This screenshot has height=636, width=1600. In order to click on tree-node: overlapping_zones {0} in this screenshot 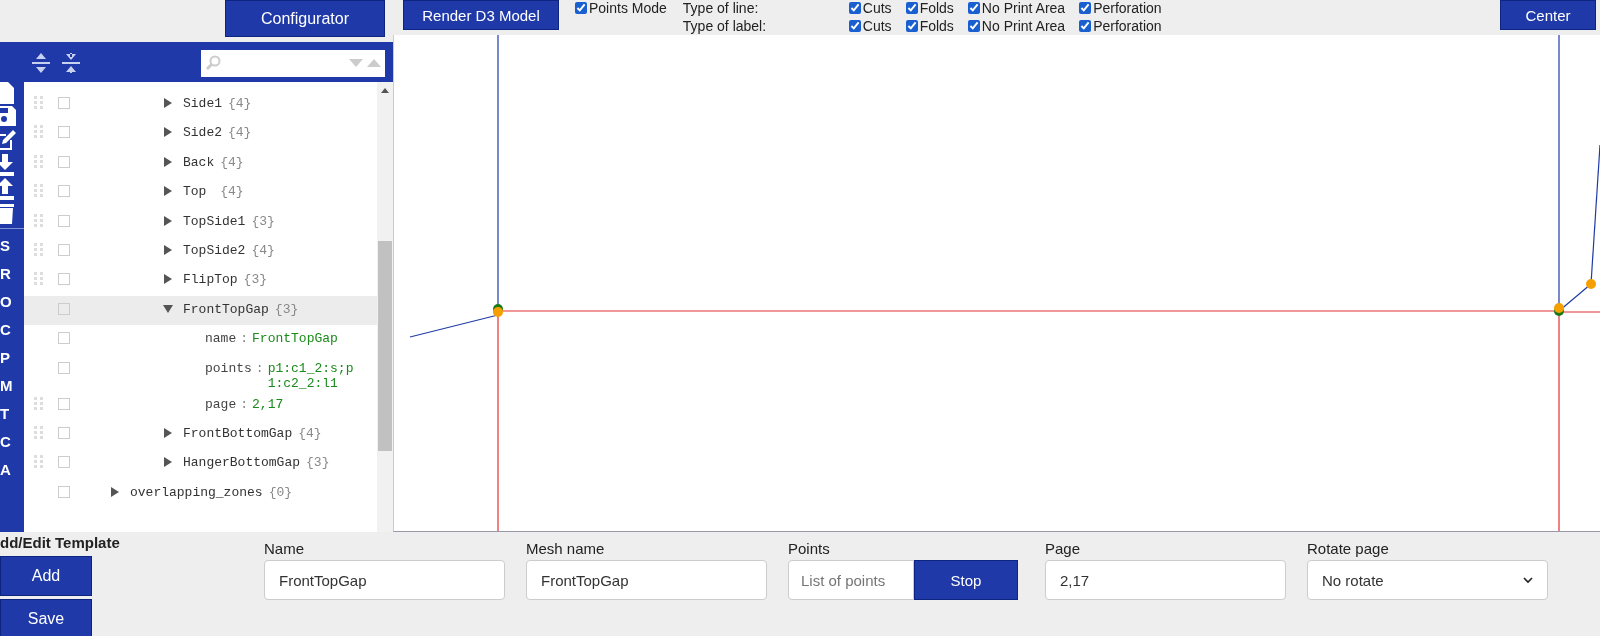, I will do `click(200, 493)`.